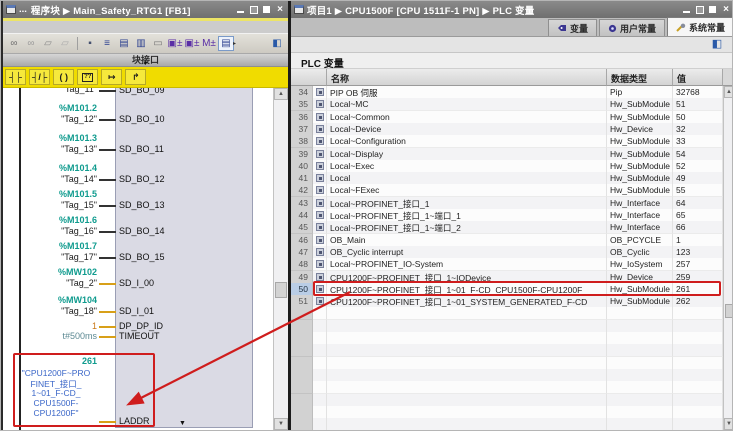 The image size is (733, 431). I want to click on column-display-icon: ◧, so click(717, 44).